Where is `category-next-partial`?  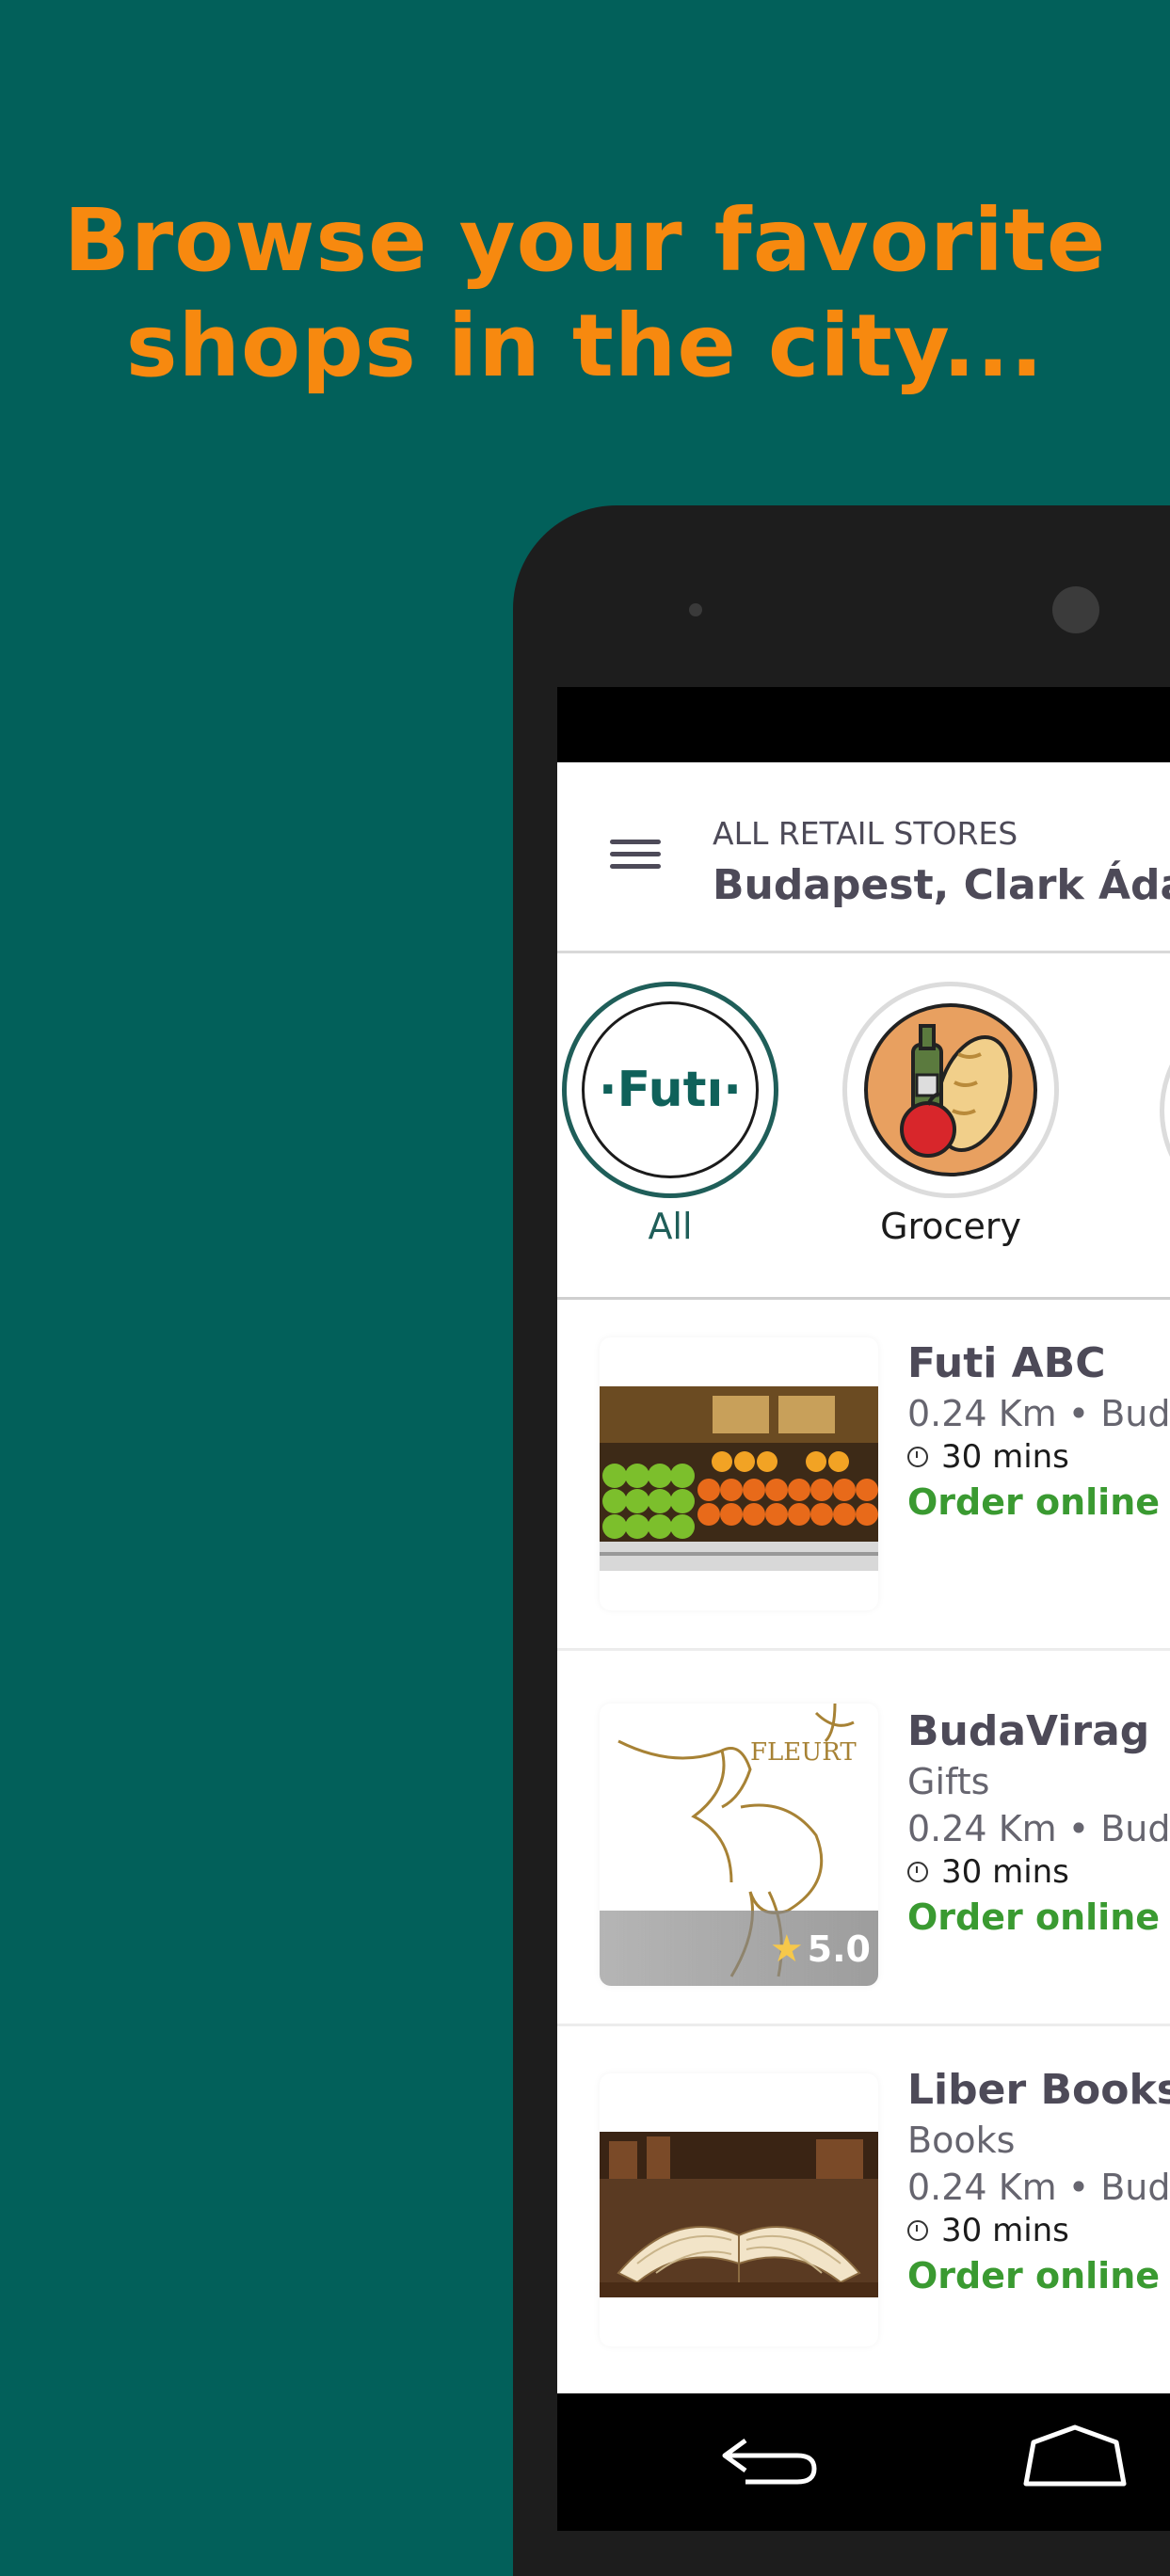
category-next-partial is located at coordinates (1165, 1110).